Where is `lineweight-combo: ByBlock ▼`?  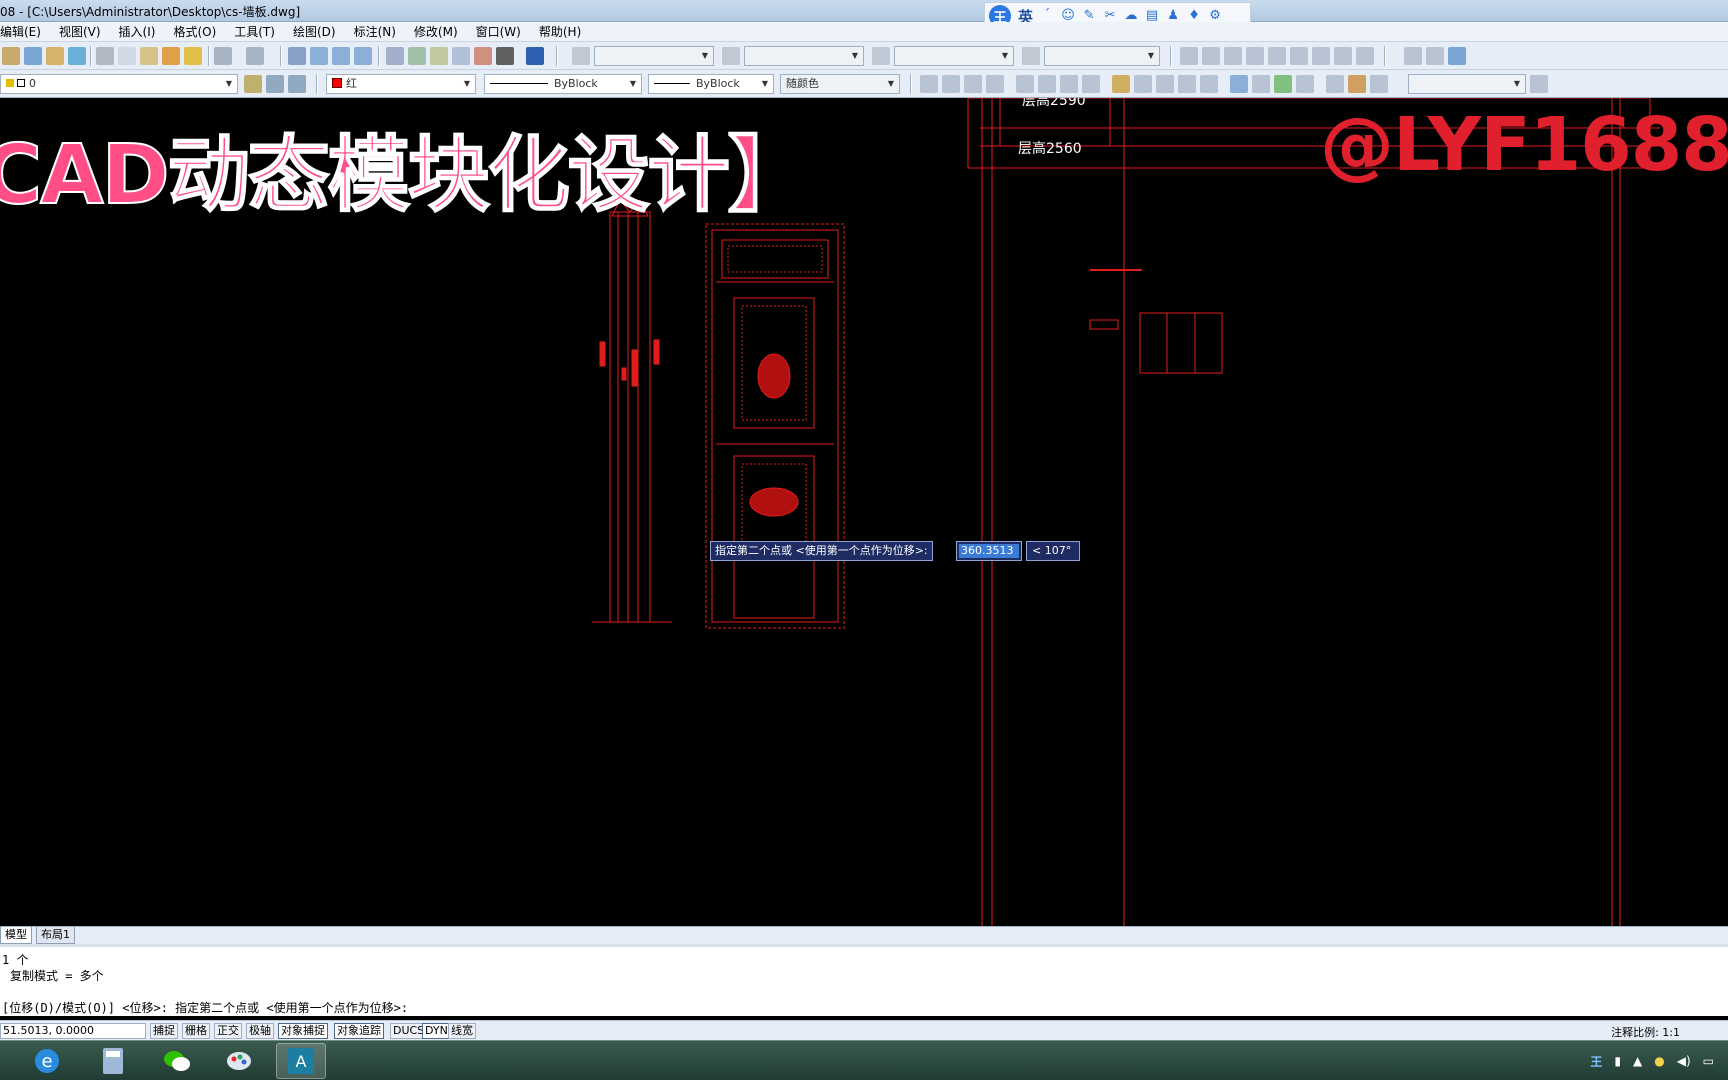 lineweight-combo: ByBlock ▼ is located at coordinates (711, 84).